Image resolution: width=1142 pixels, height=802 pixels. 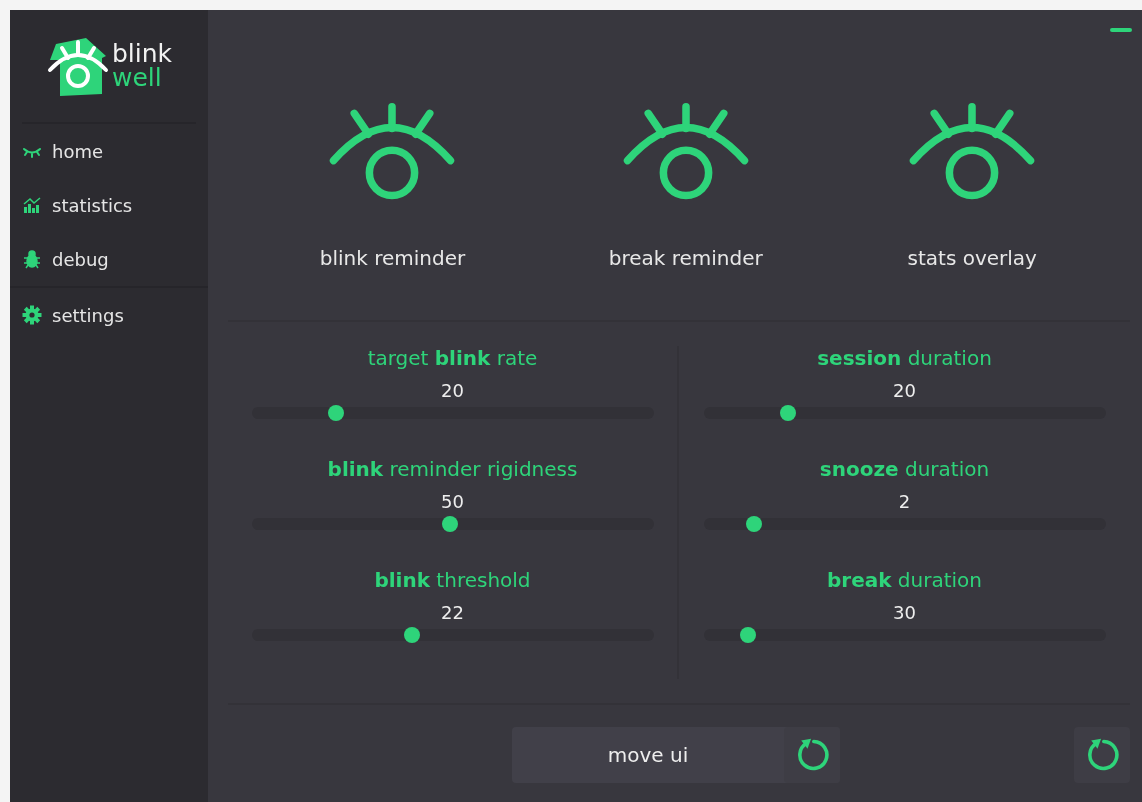 What do you see at coordinates (904, 580) in the screenshot?
I see `slider-label: break duration` at bounding box center [904, 580].